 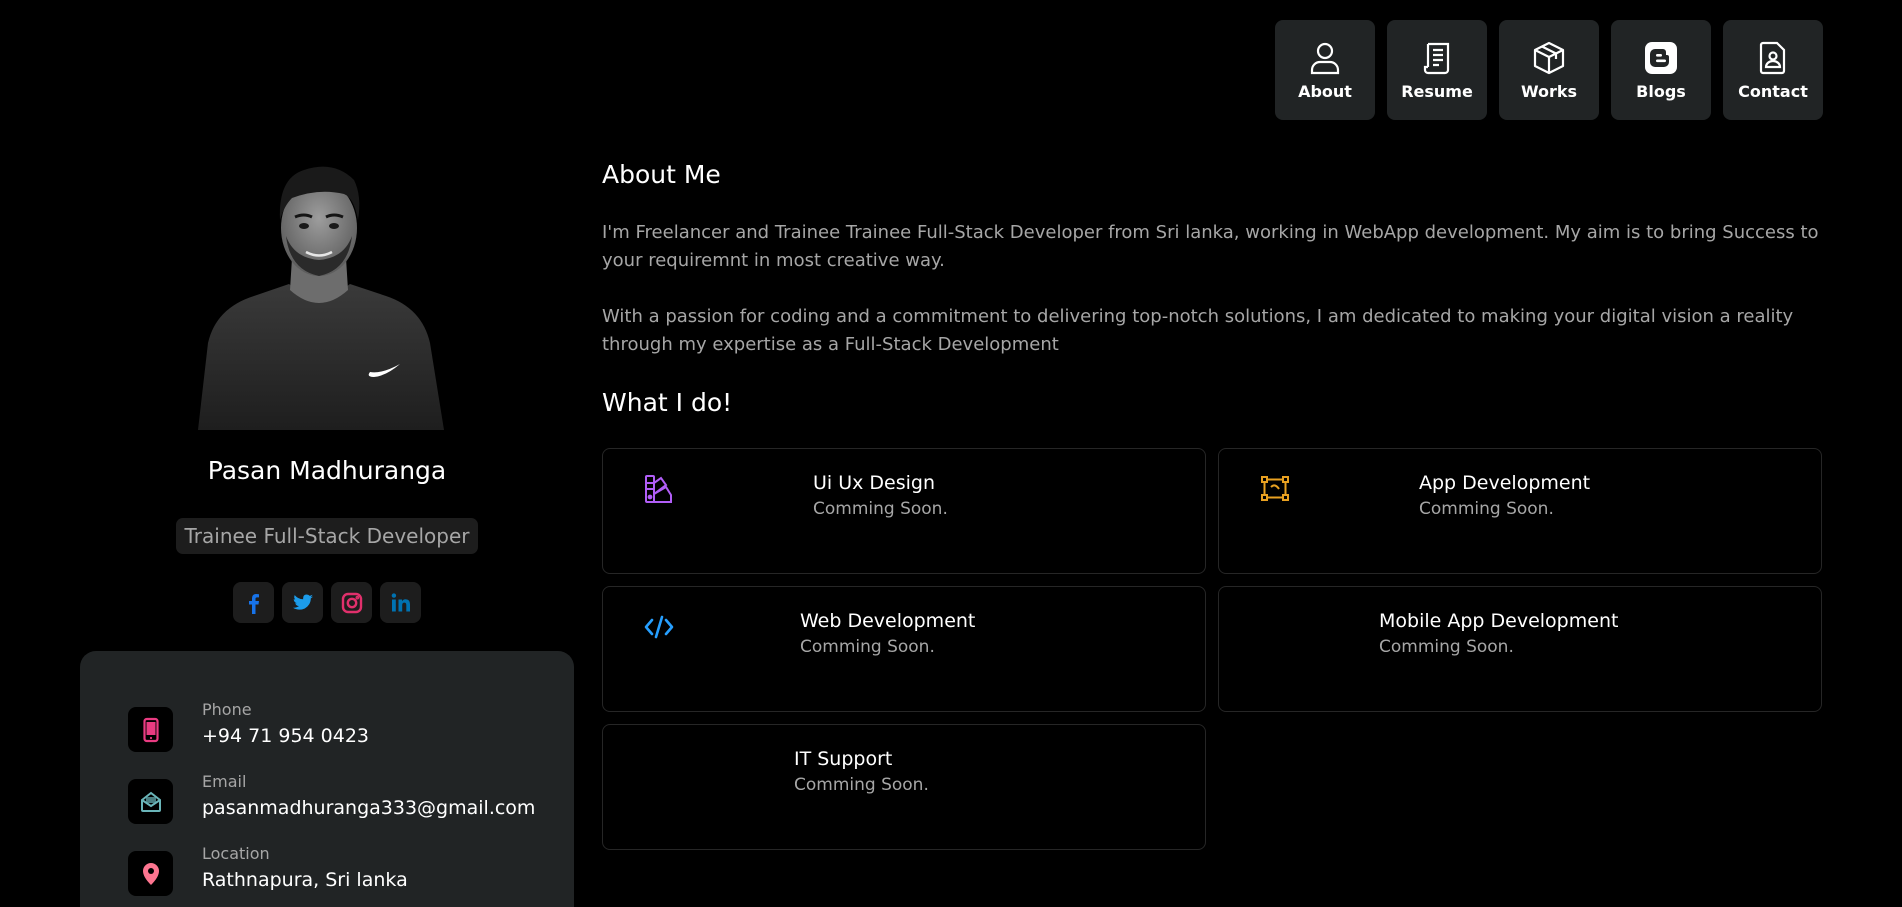 I want to click on design-swatch-icon, so click(x=658, y=489).